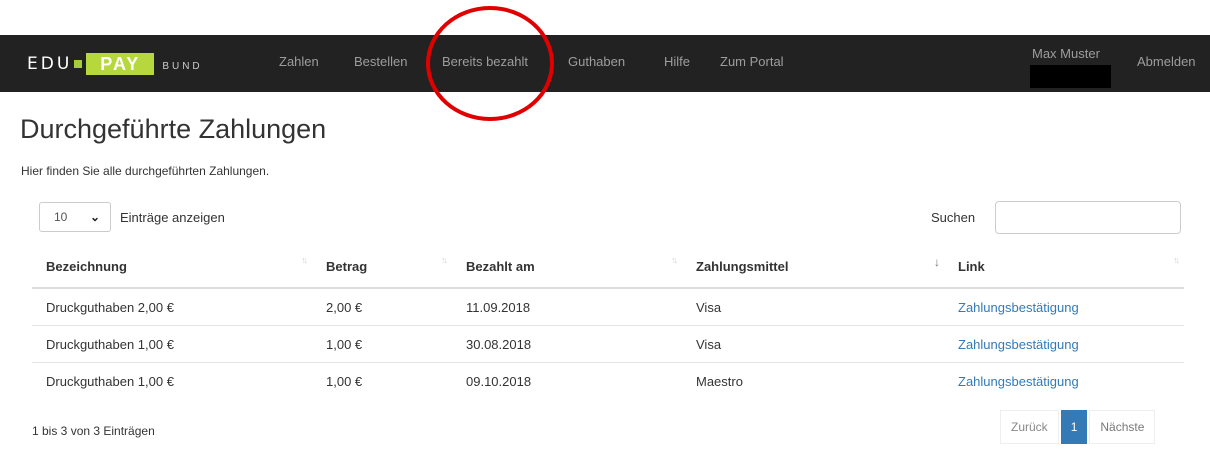 This screenshot has width=1210, height=468. Describe the element at coordinates (347, 266) in the screenshot. I see `column-header-label: Betrag` at that location.